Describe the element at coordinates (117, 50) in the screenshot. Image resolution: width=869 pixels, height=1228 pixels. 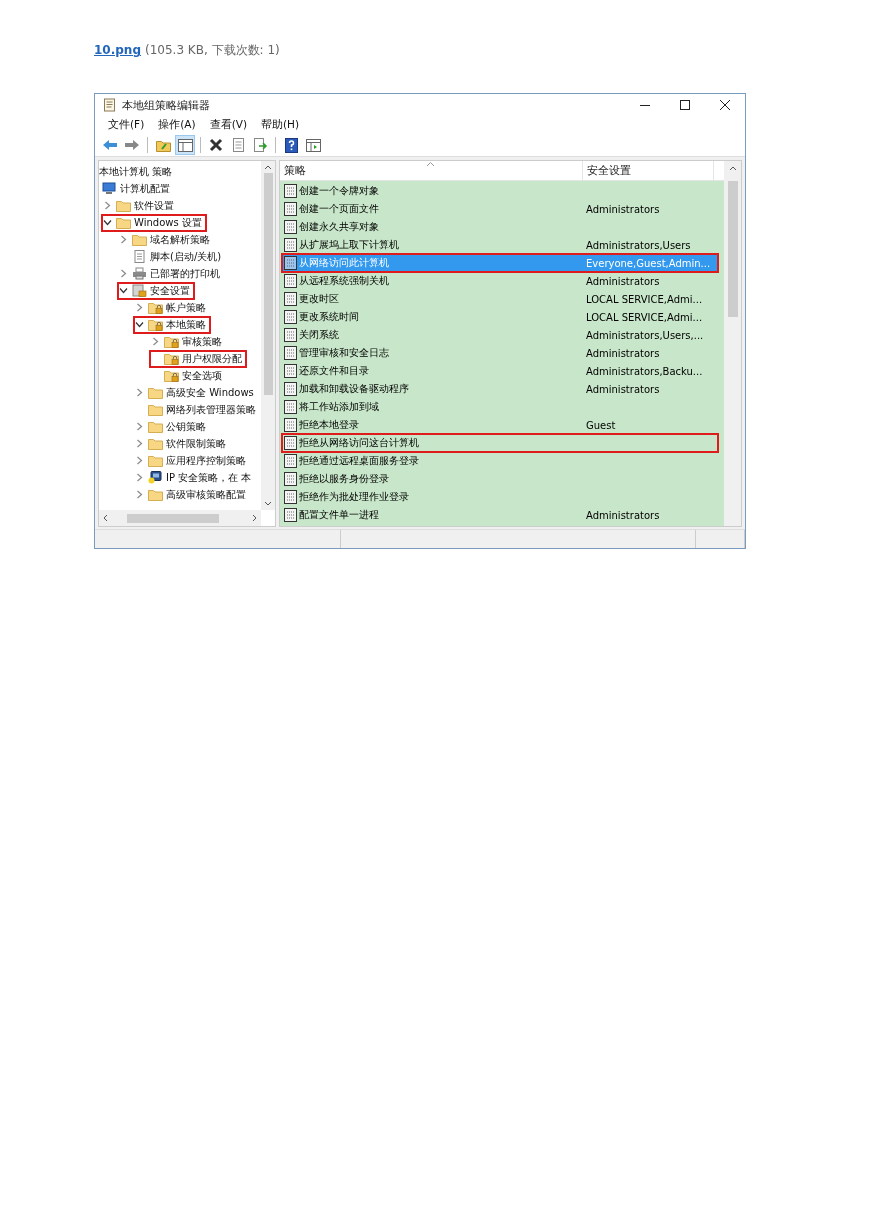
I see `file-link: 10.png` at that location.